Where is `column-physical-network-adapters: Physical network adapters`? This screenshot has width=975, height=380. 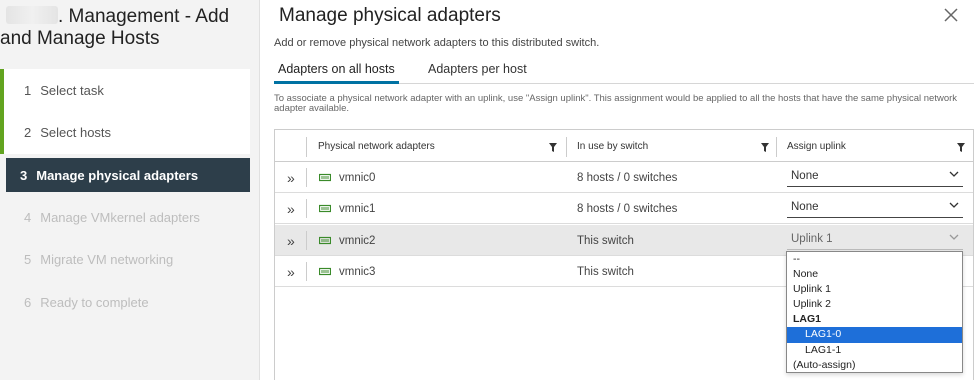
column-physical-network-adapters: Physical network adapters is located at coordinates (441, 146).